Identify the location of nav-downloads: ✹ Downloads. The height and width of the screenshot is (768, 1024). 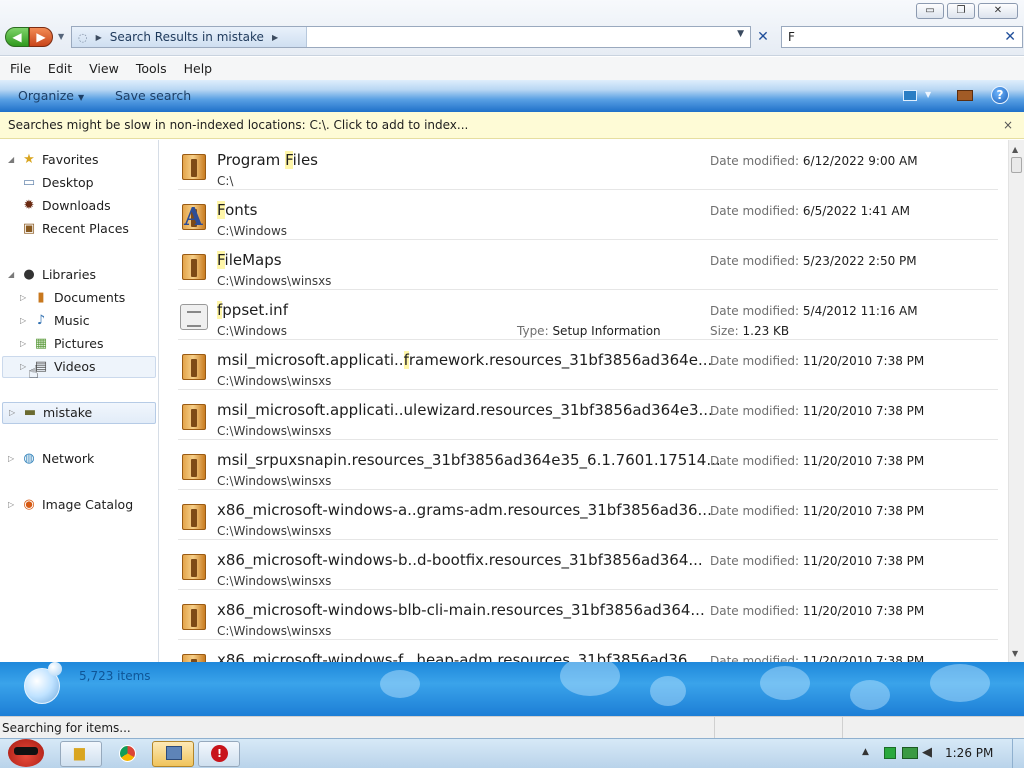
(65, 206).